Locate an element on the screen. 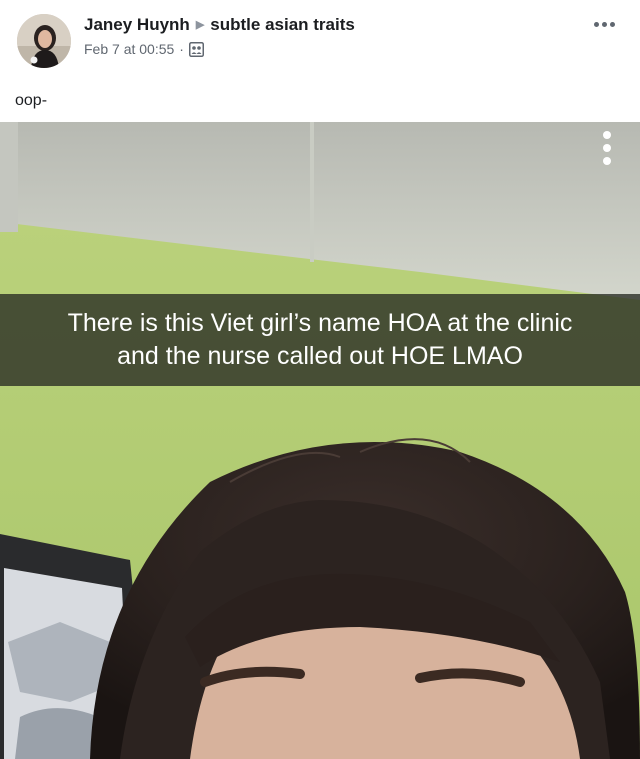 This screenshot has height=759, width=640. group-name: subtle asian traits is located at coordinates (282, 24).